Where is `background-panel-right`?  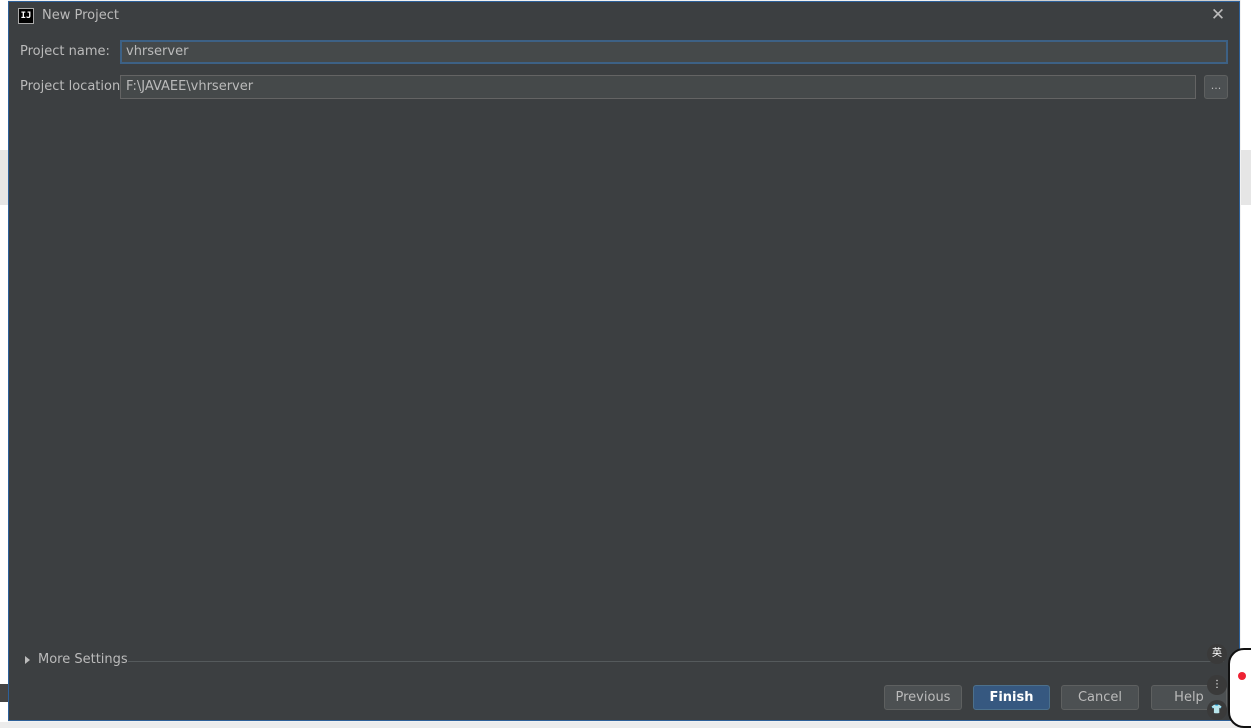
background-panel-right is located at coordinates (1246, 177).